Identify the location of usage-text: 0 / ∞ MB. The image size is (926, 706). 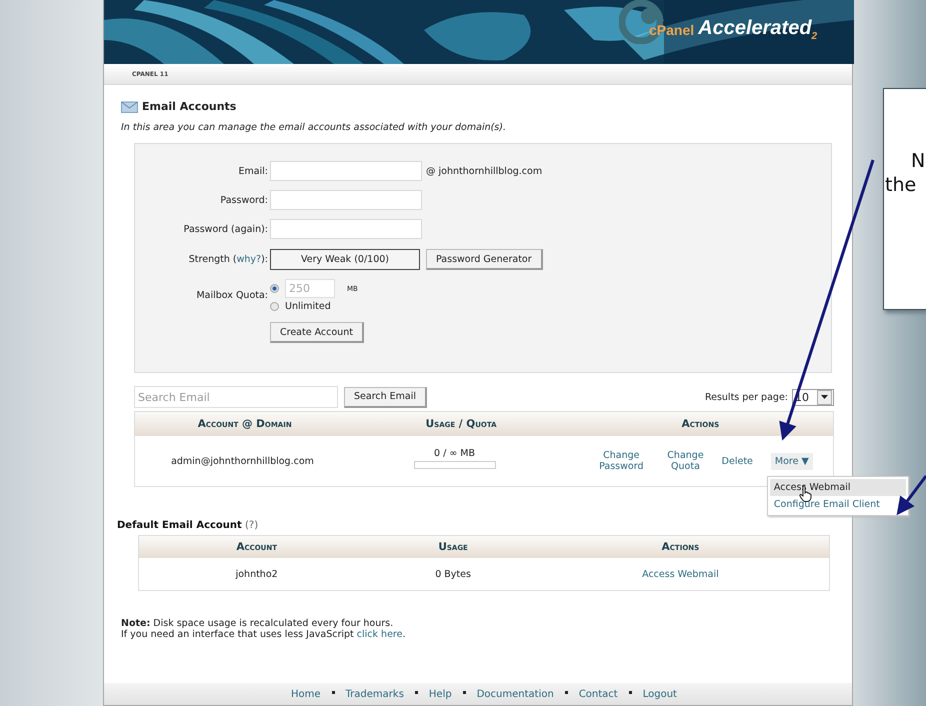
(454, 453).